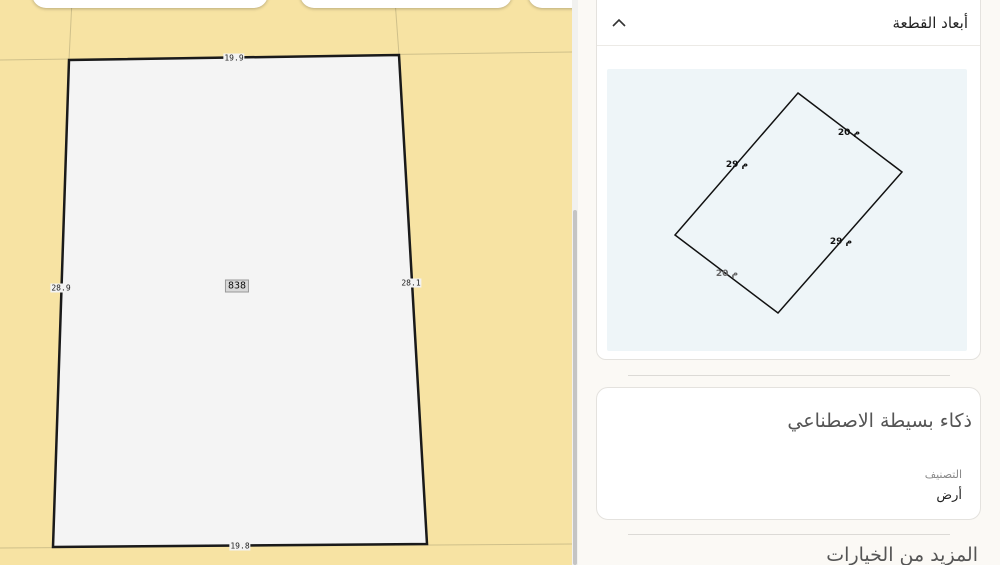  Describe the element at coordinates (790, 485) in the screenshot. I see `classification-field: التصنيف أرض` at that location.